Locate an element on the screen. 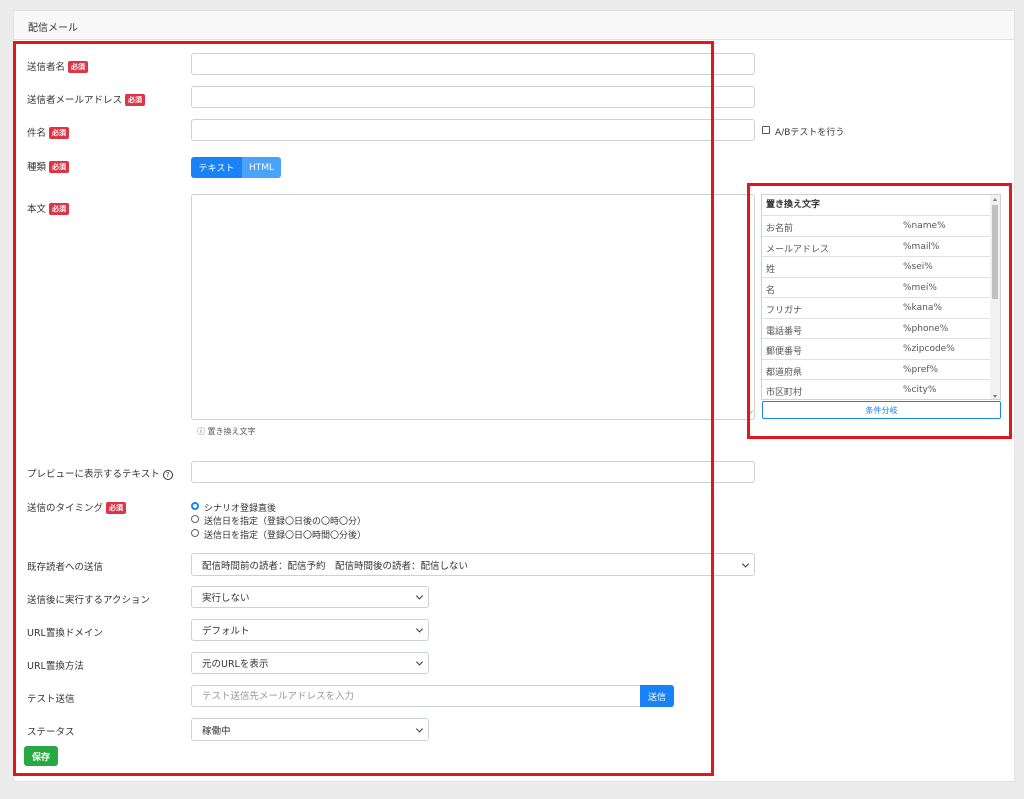 Image resolution: width=1024 pixels, height=799 pixels. page-title: 配信メール is located at coordinates (53, 28).